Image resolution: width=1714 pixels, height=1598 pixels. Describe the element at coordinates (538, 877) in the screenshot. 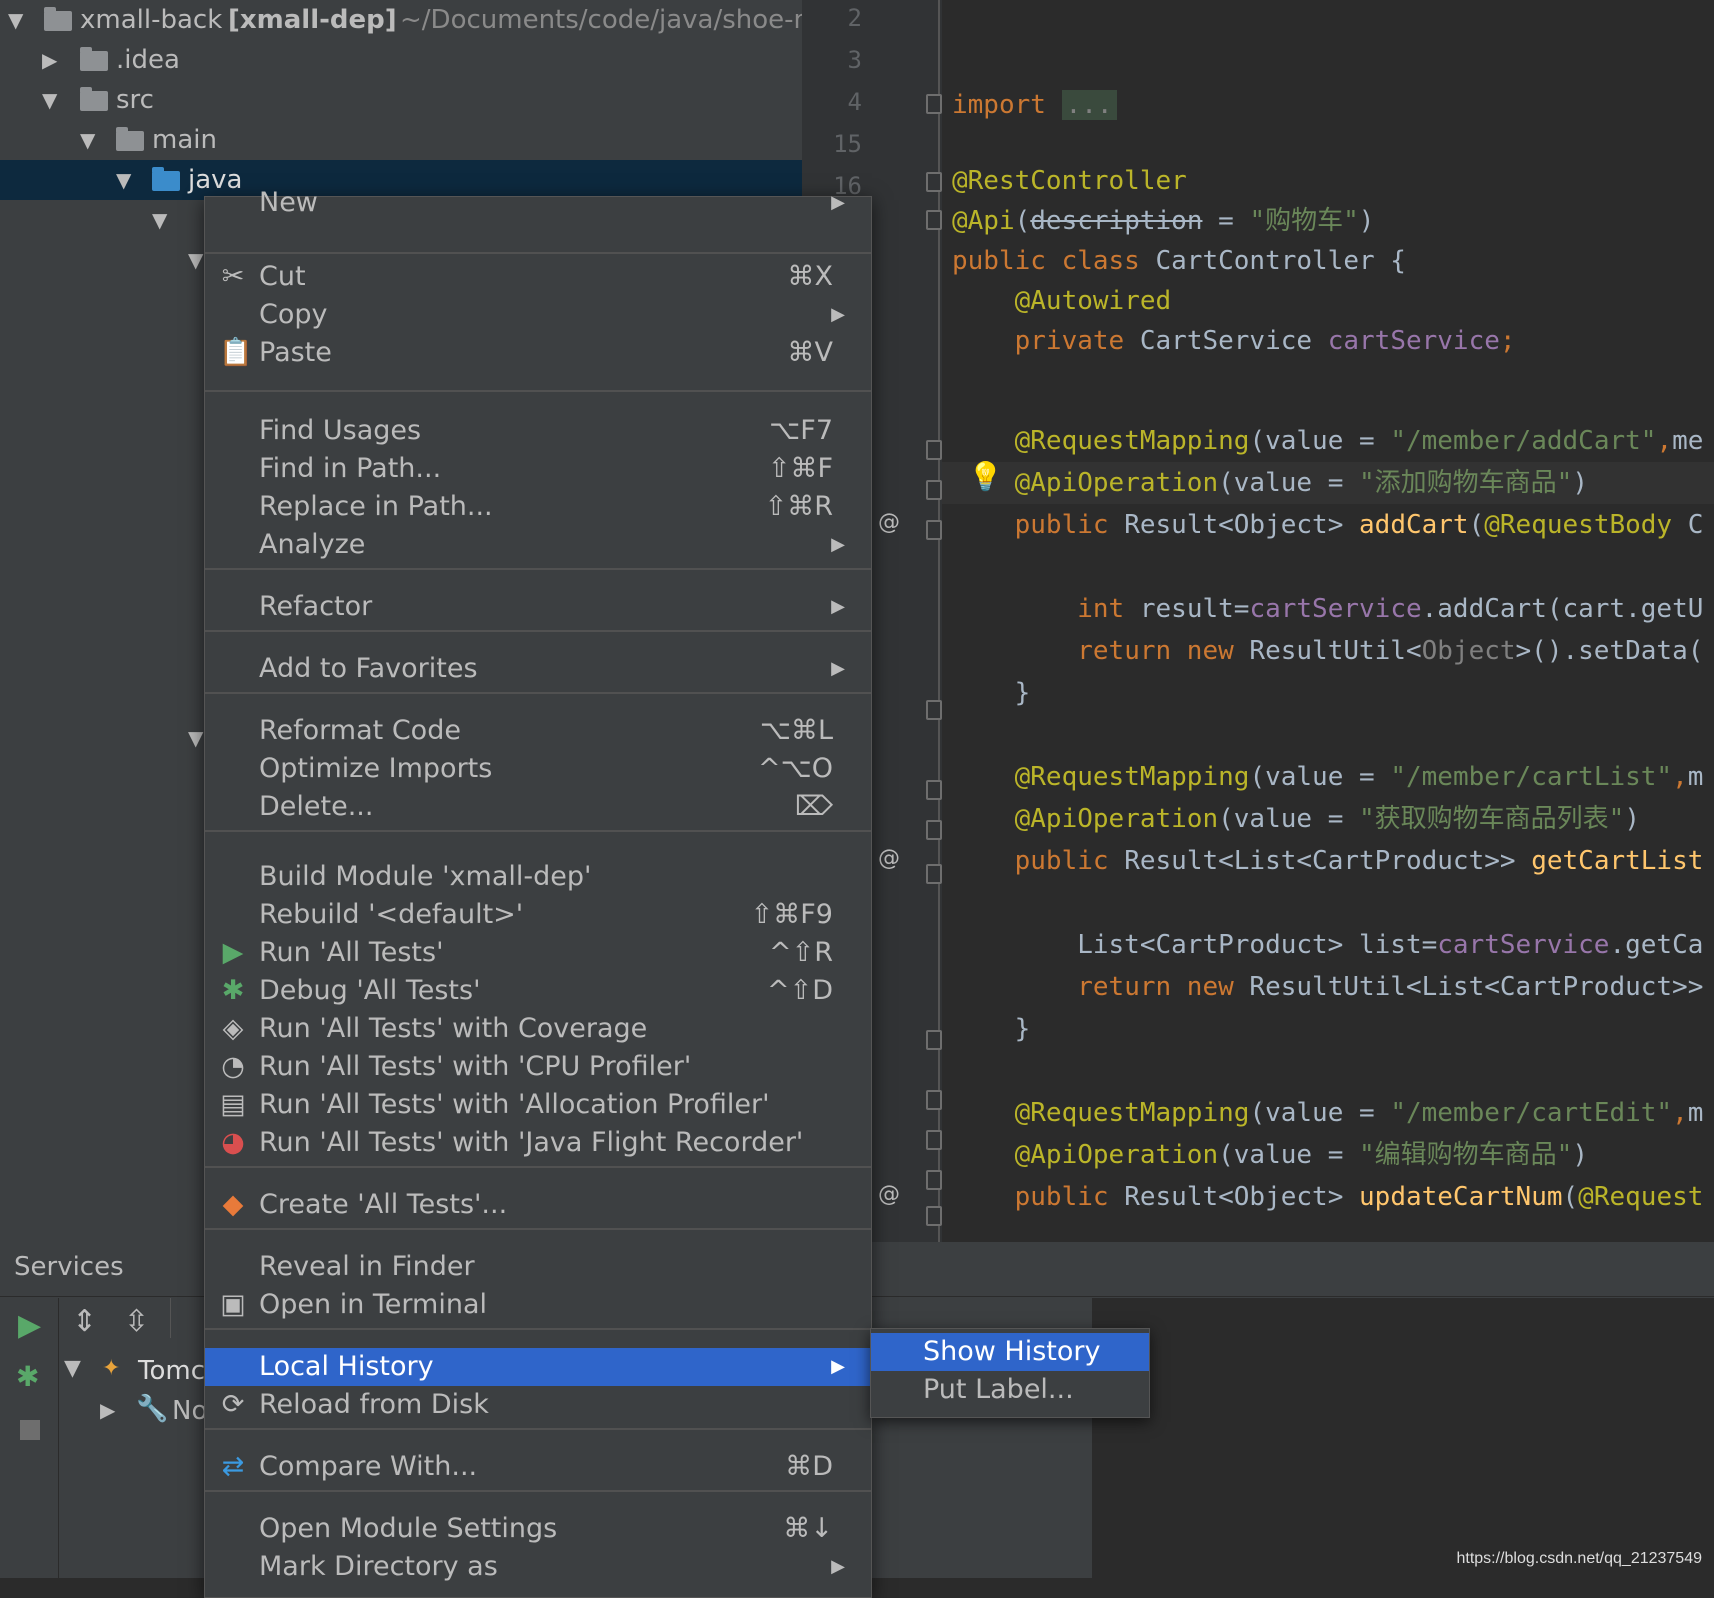

I see `menu-item-build-module-xmall-dep: Build Module 'xmall-dep'` at that location.